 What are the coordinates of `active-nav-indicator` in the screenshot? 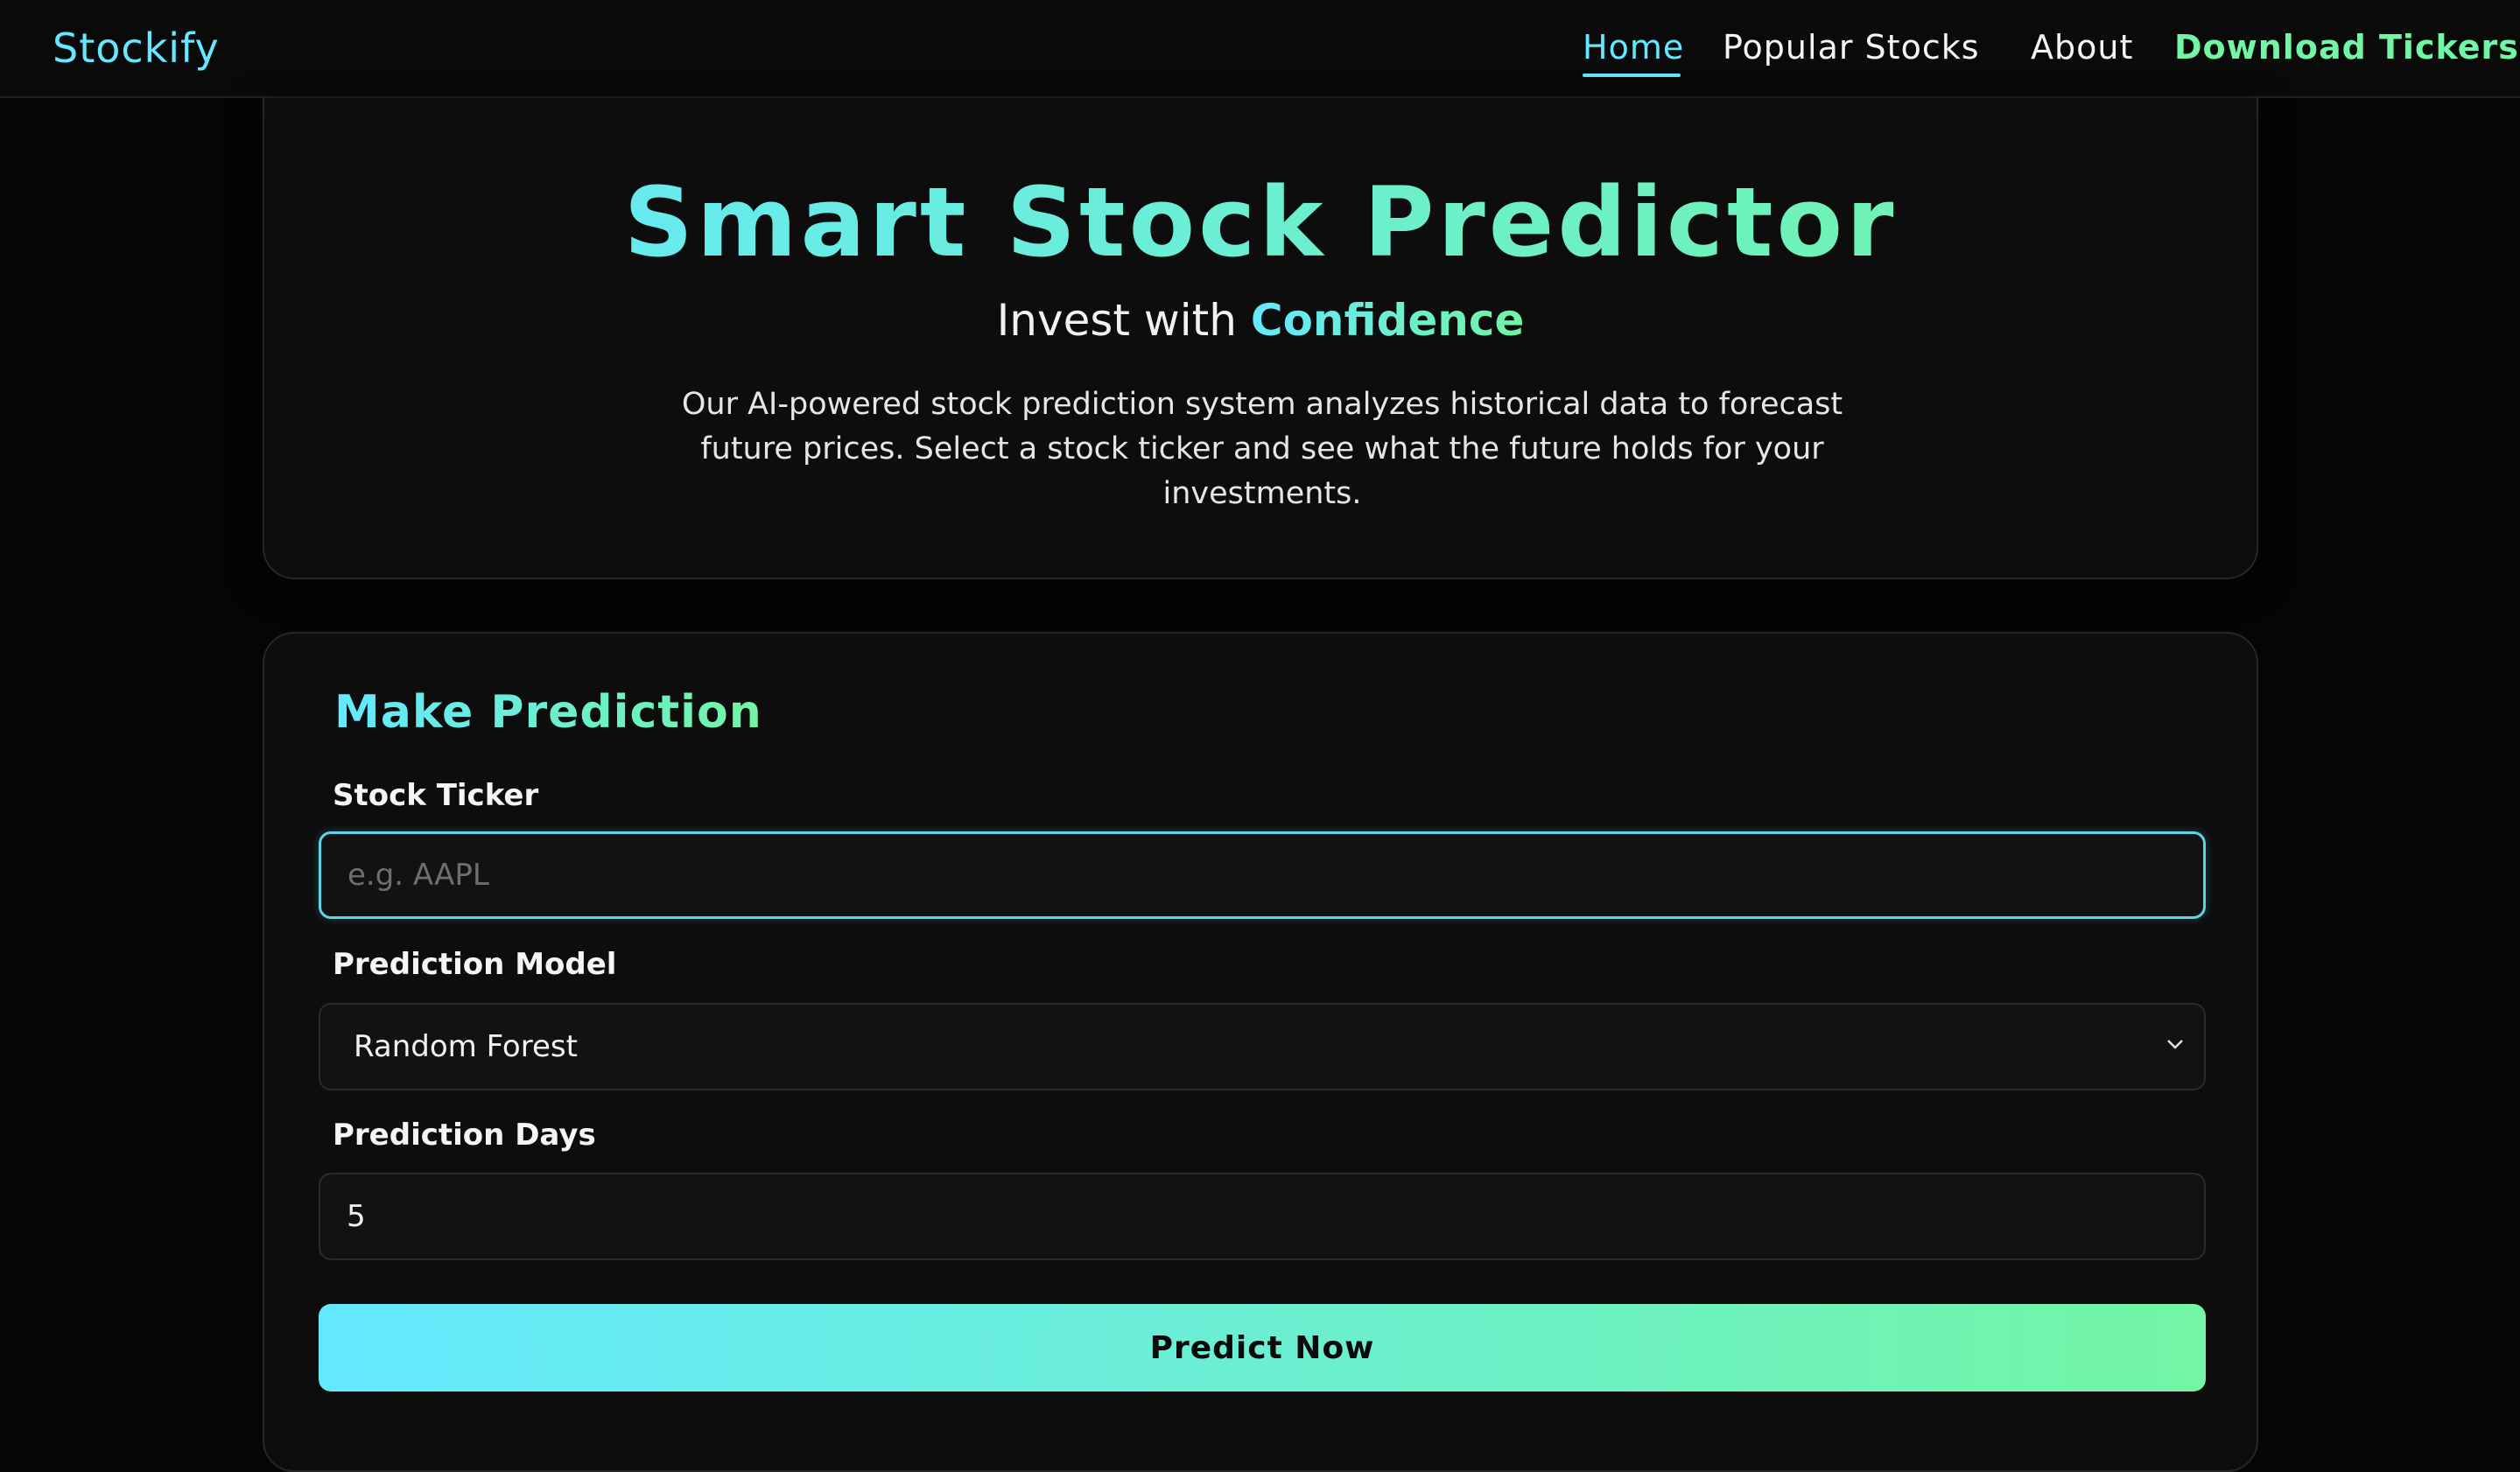 It's located at (1632, 75).